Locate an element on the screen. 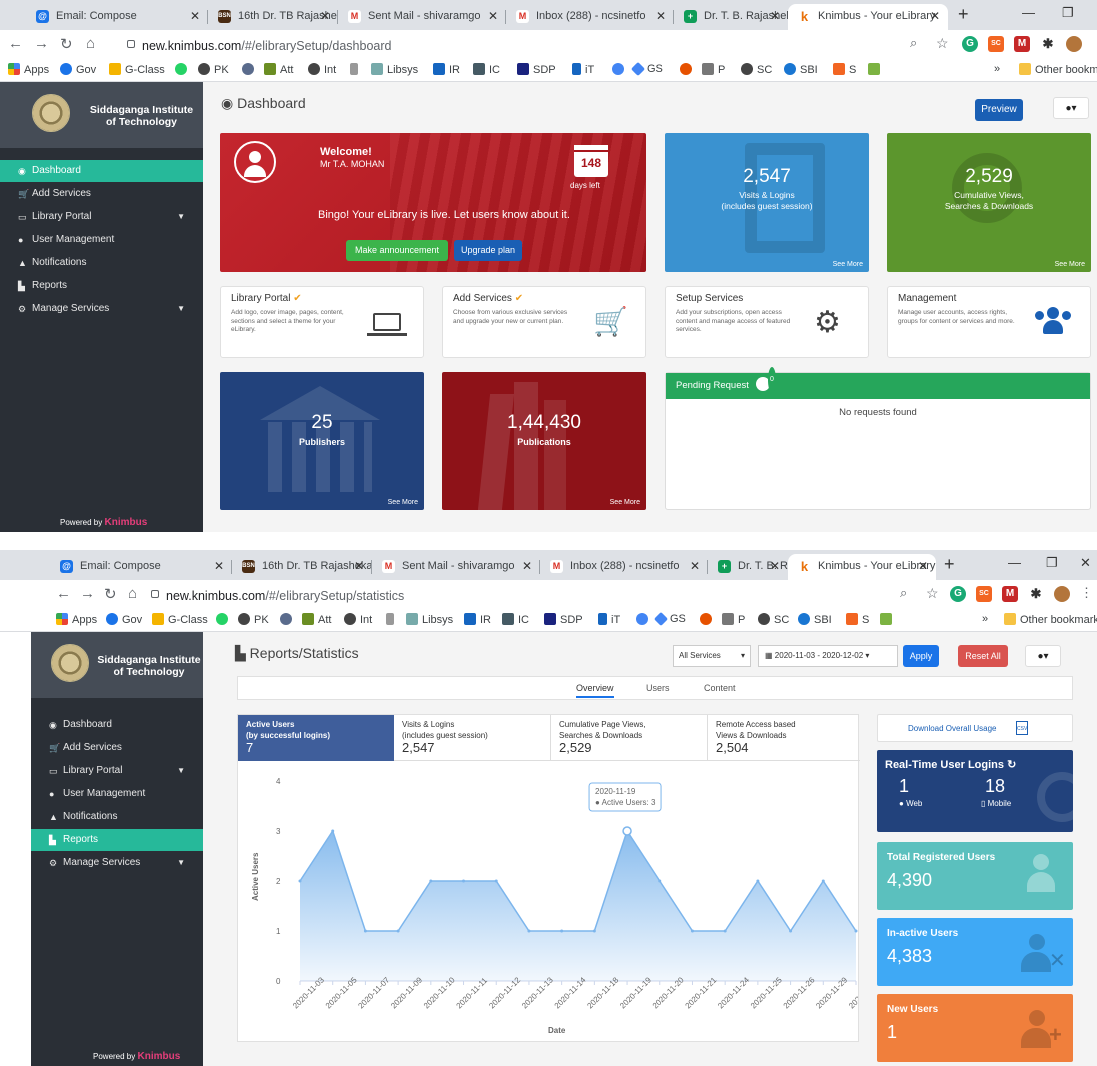 The height and width of the screenshot is (1066, 1097). views-see-more: See More is located at coordinates (1070, 264).